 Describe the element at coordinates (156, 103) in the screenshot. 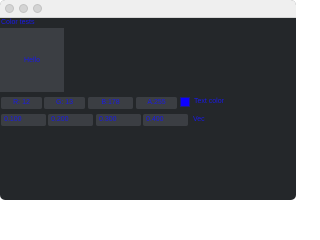

I see `alpha-field: A:255` at that location.